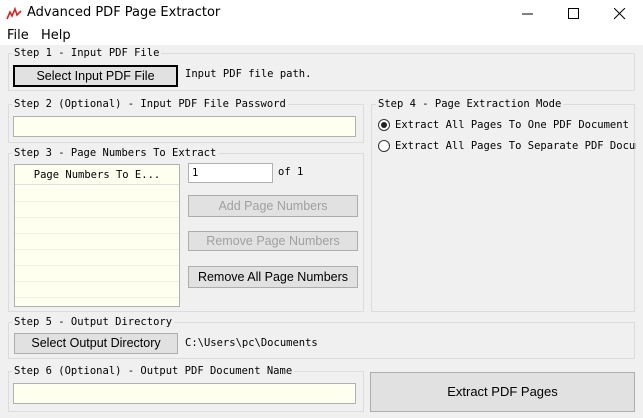  I want to click on extract-pdf-pages-button: Extract PDF Pages, so click(502, 392).